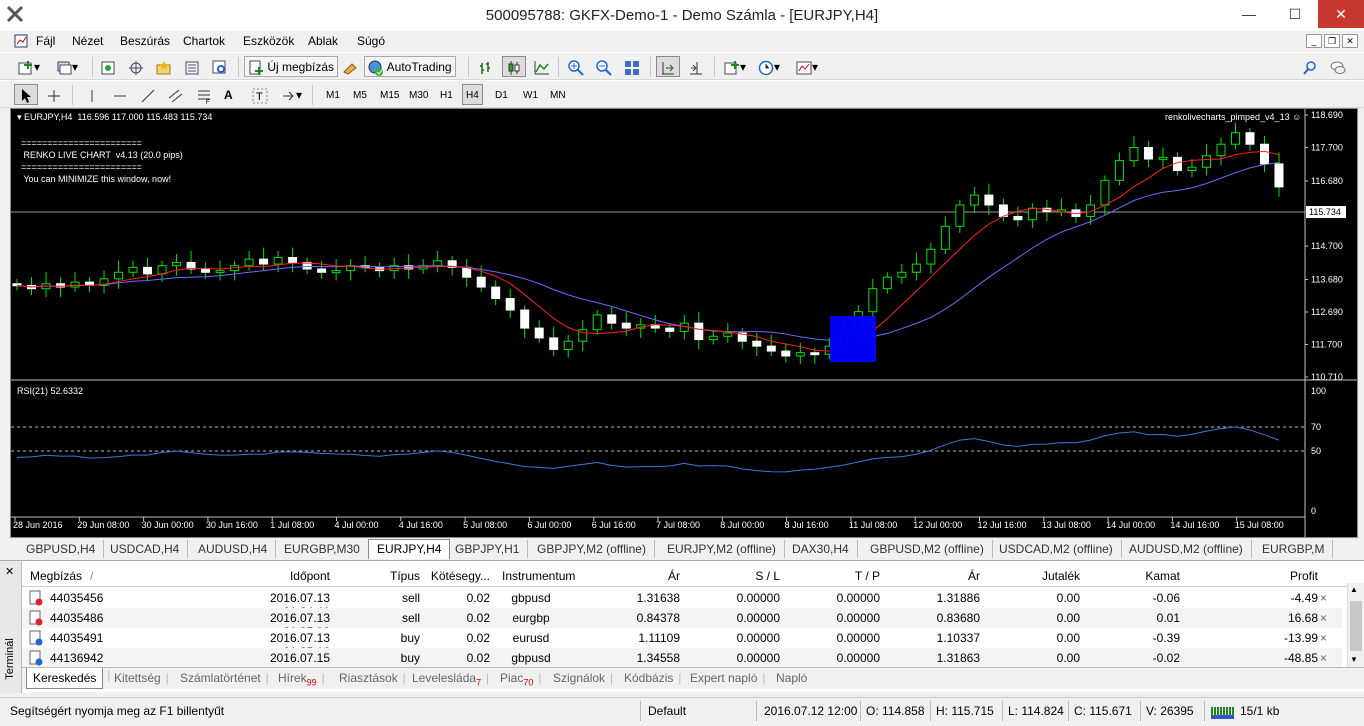 The image size is (1364, 726). Describe the element at coordinates (927, 549) in the screenshot. I see `chart-tab: GBPUSD,M2 (offline)` at that location.